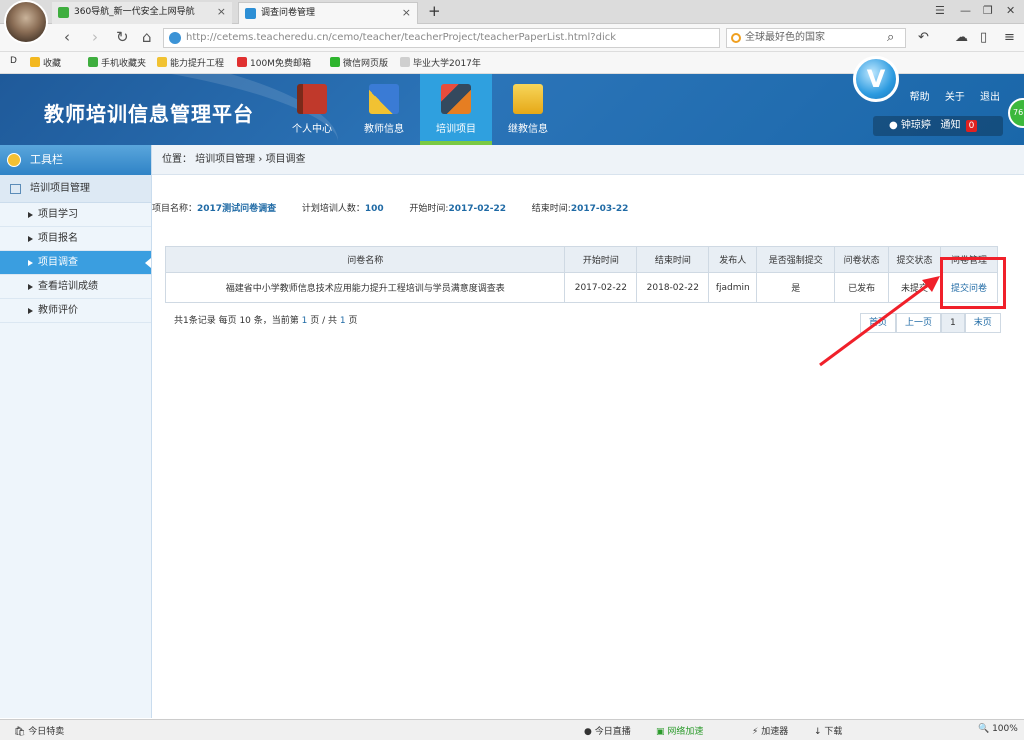 The height and width of the screenshot is (740, 1024). I want to click on nav-label: 教师信息, so click(384, 129).